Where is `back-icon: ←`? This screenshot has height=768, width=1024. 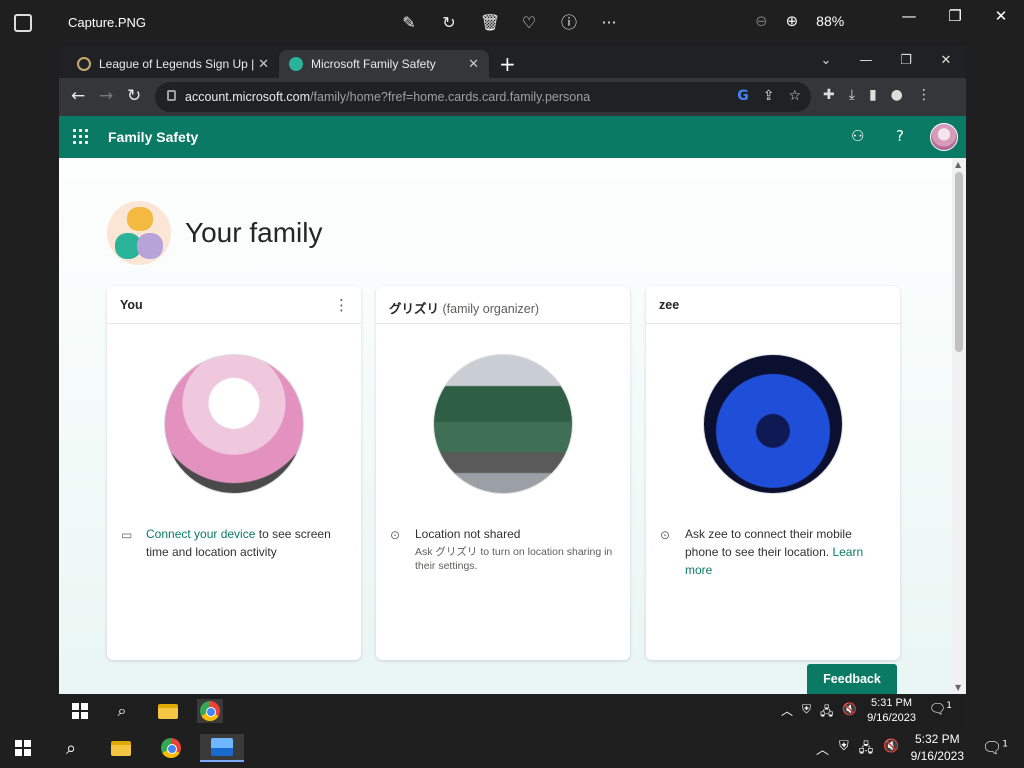 back-icon: ← is located at coordinates (78, 96).